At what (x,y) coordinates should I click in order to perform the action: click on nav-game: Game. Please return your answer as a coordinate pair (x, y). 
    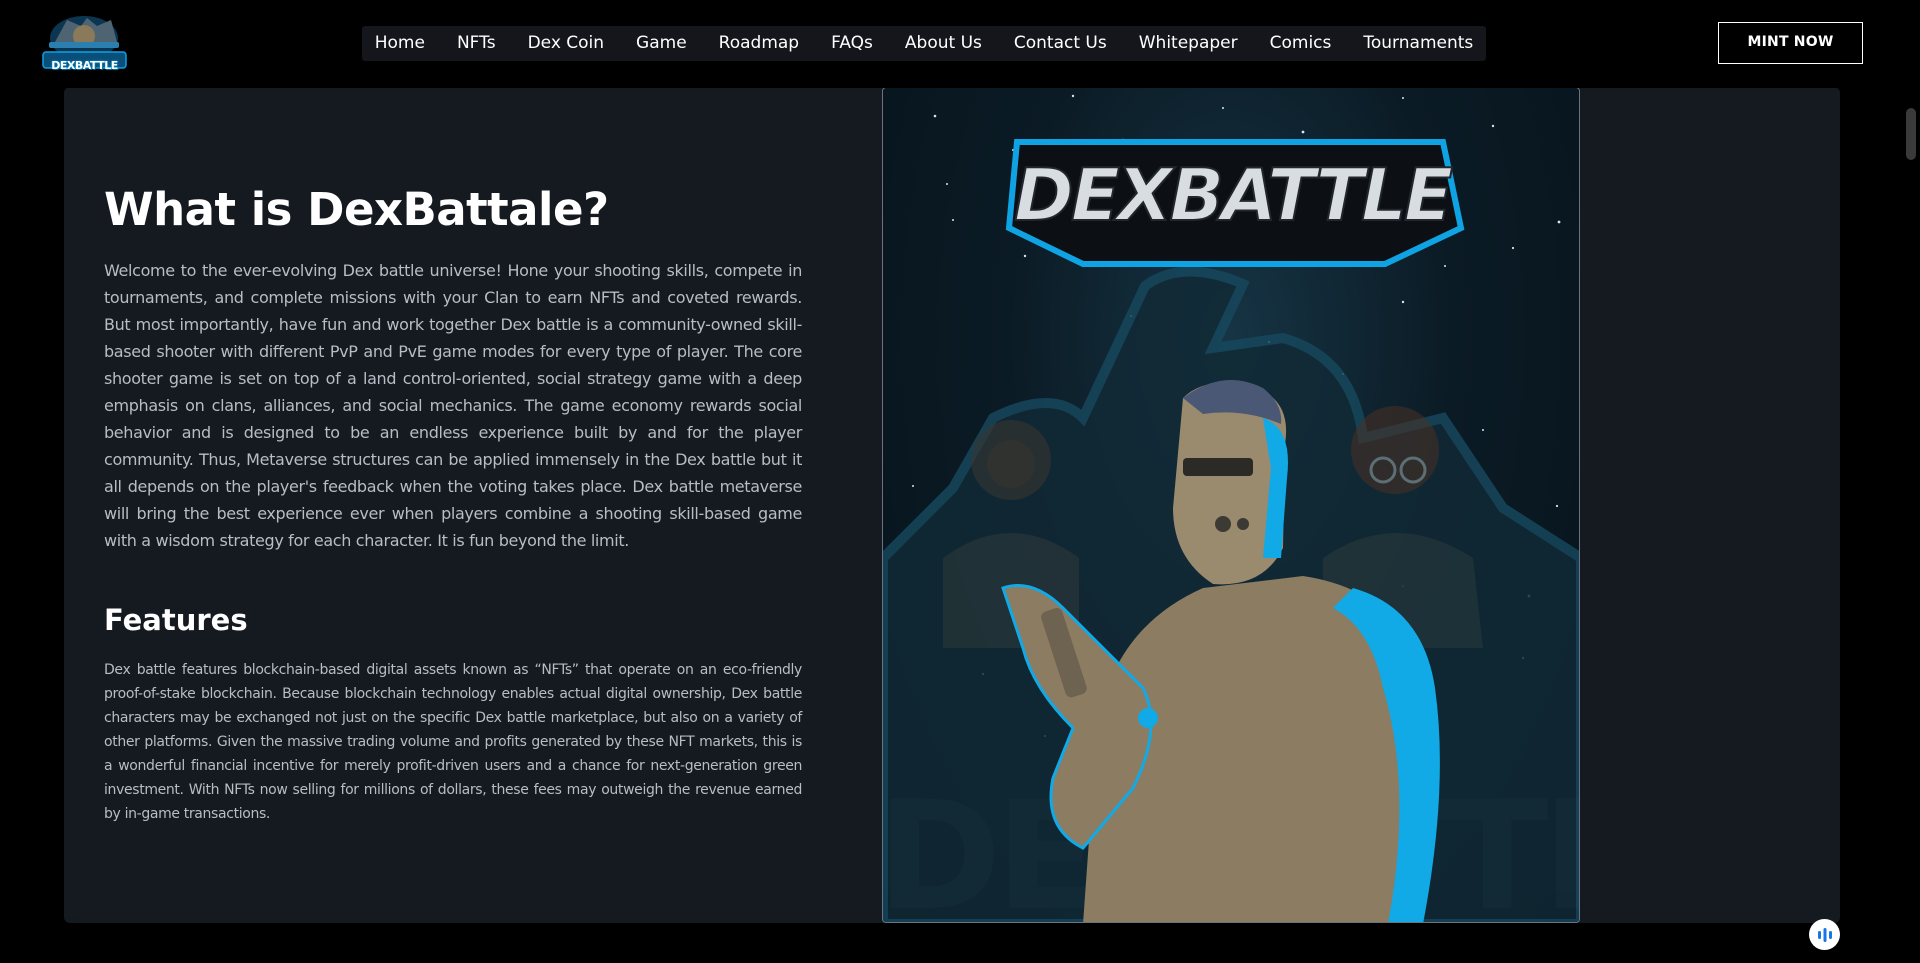
    Looking at the image, I should click on (661, 43).